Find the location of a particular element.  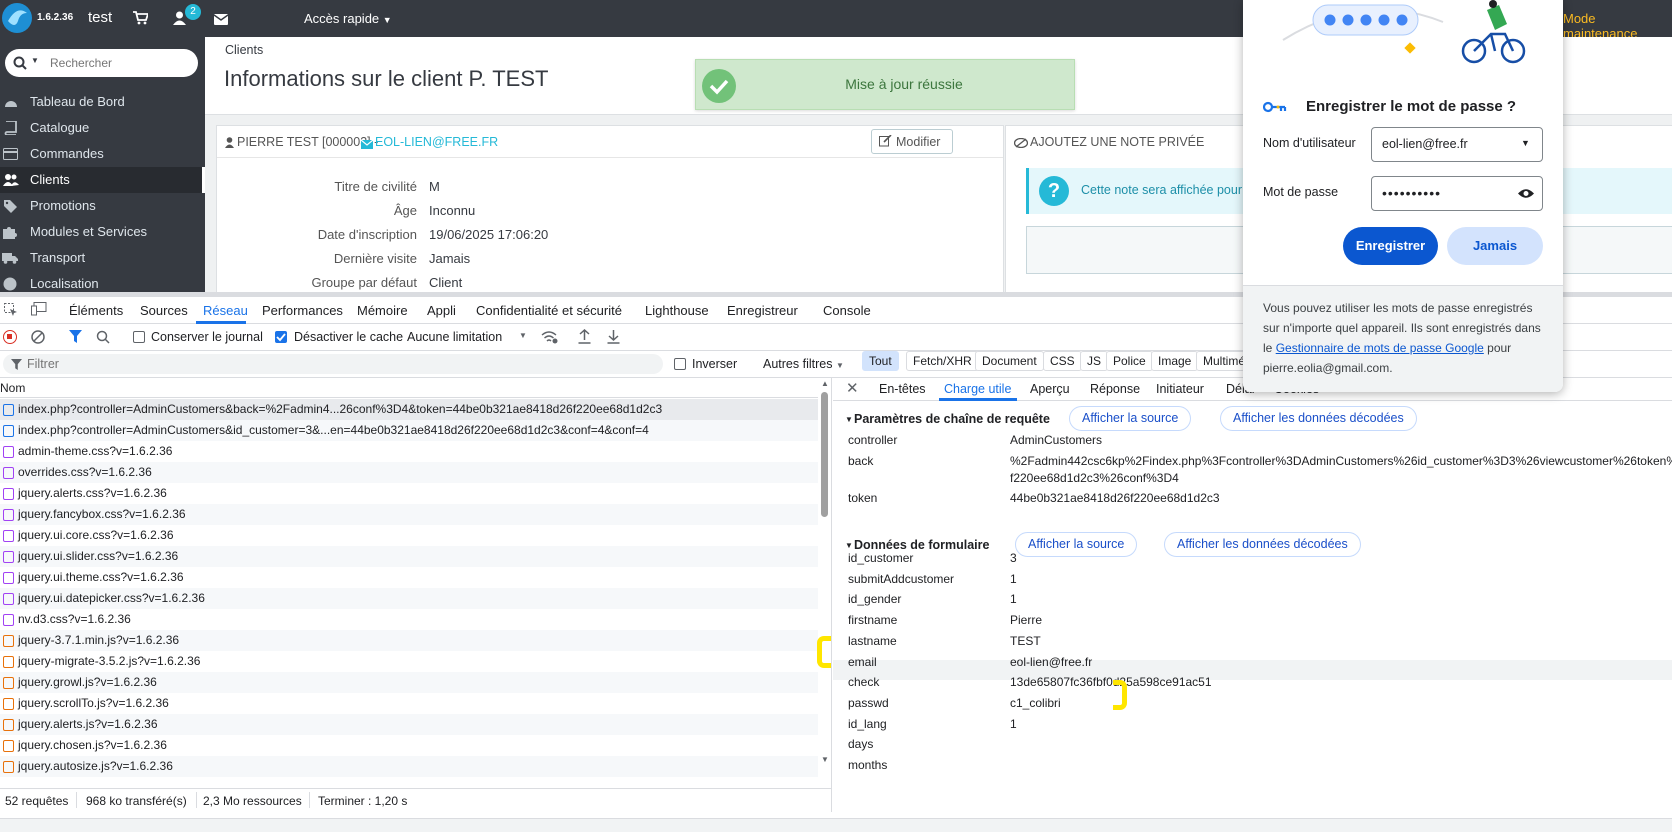

filter-chip-font: Police is located at coordinates (1129, 361).